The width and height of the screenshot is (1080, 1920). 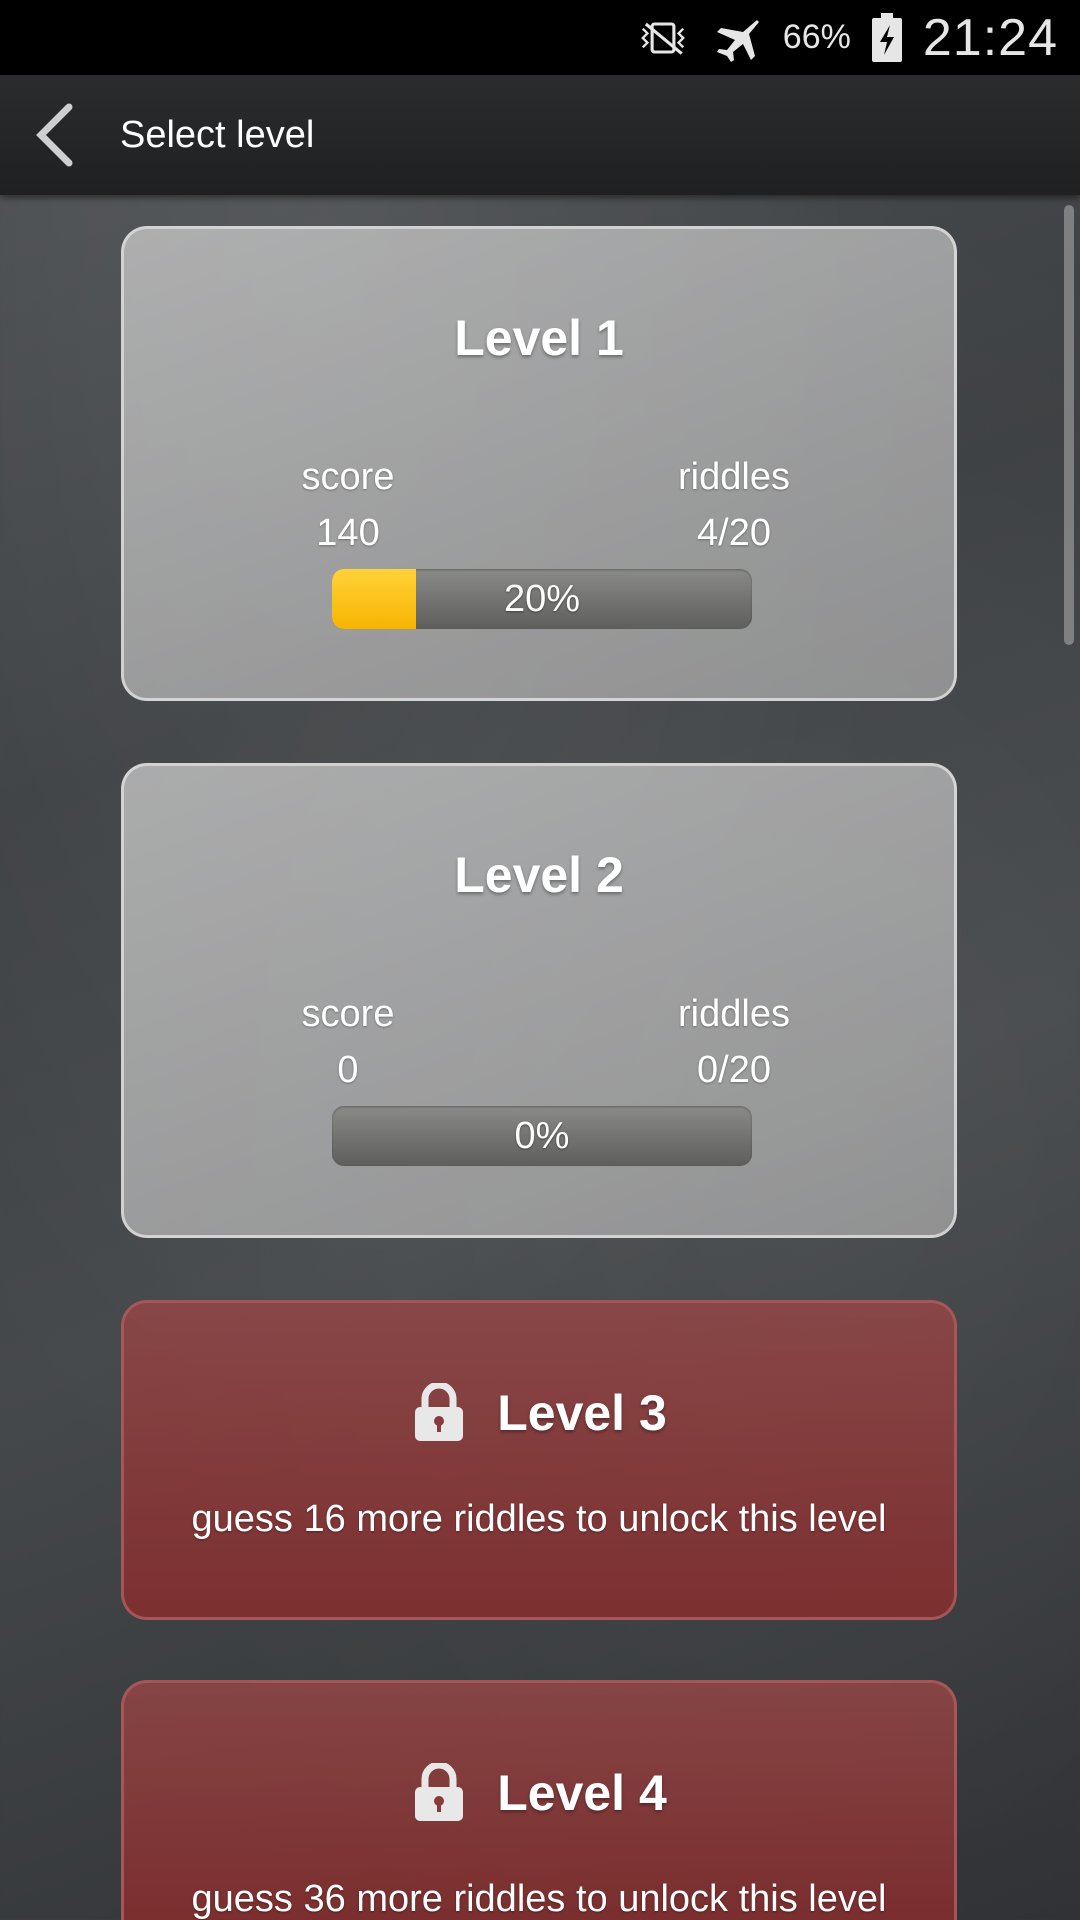 I want to click on clock: 21:24, so click(x=990, y=37).